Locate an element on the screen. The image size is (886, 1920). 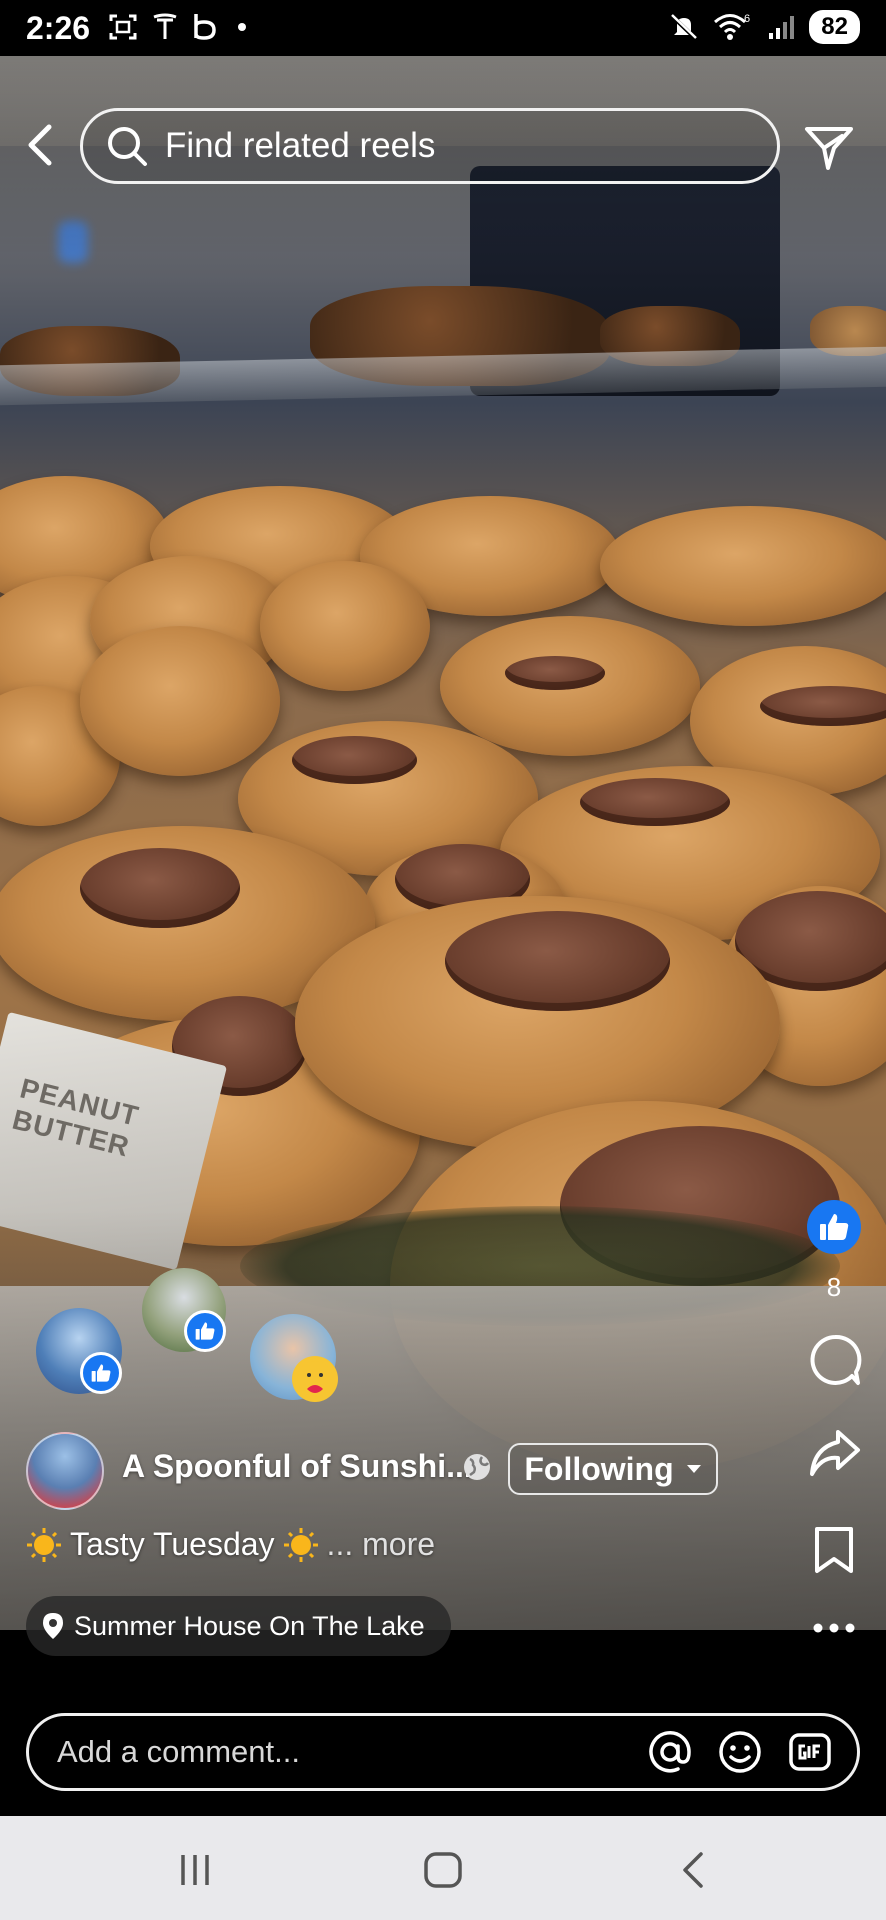
home-icon is located at coordinates (443, 1870).